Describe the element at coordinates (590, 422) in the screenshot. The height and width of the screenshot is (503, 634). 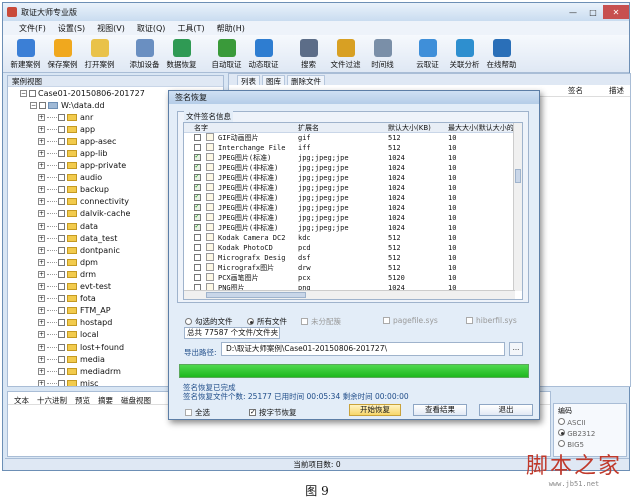
I see `encoding-ascii: ASCII` at that location.